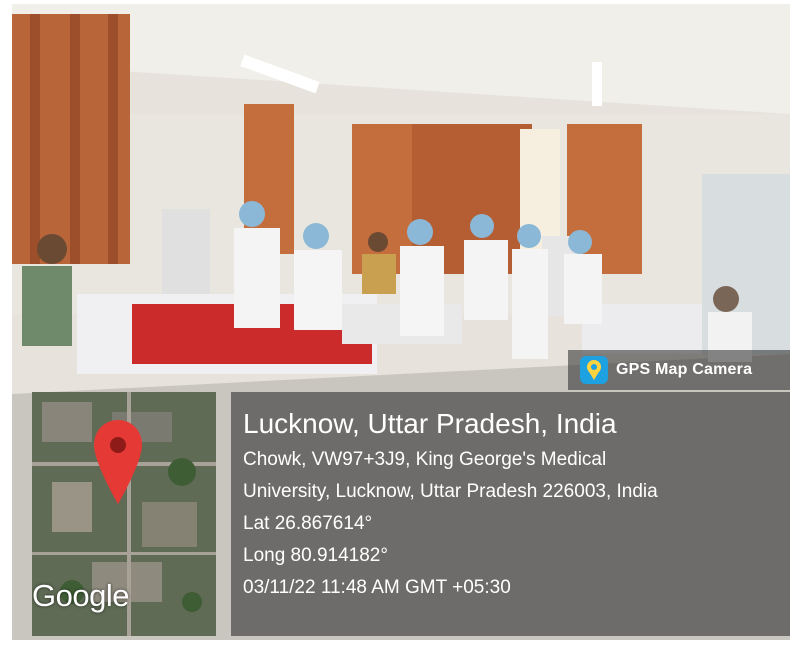 This screenshot has height=650, width=793. I want to click on map-thumbnail: Google, so click(124, 514).